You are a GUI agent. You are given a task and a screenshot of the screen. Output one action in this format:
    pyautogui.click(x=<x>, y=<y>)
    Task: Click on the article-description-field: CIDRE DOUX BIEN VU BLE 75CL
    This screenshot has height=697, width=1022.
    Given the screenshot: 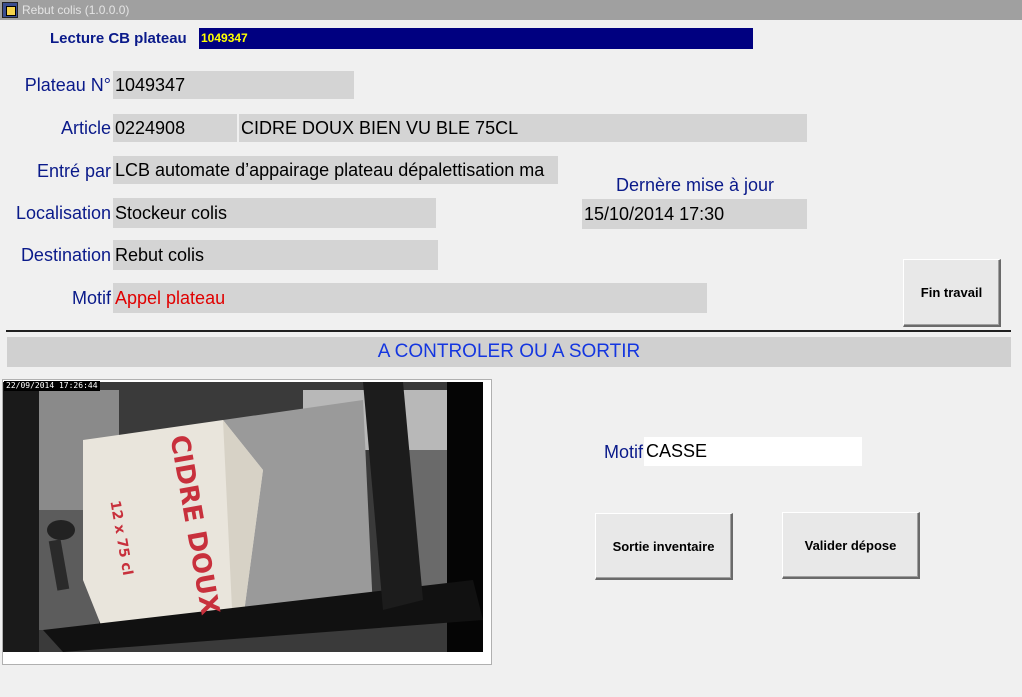 What is the action you would take?
    pyautogui.click(x=523, y=128)
    